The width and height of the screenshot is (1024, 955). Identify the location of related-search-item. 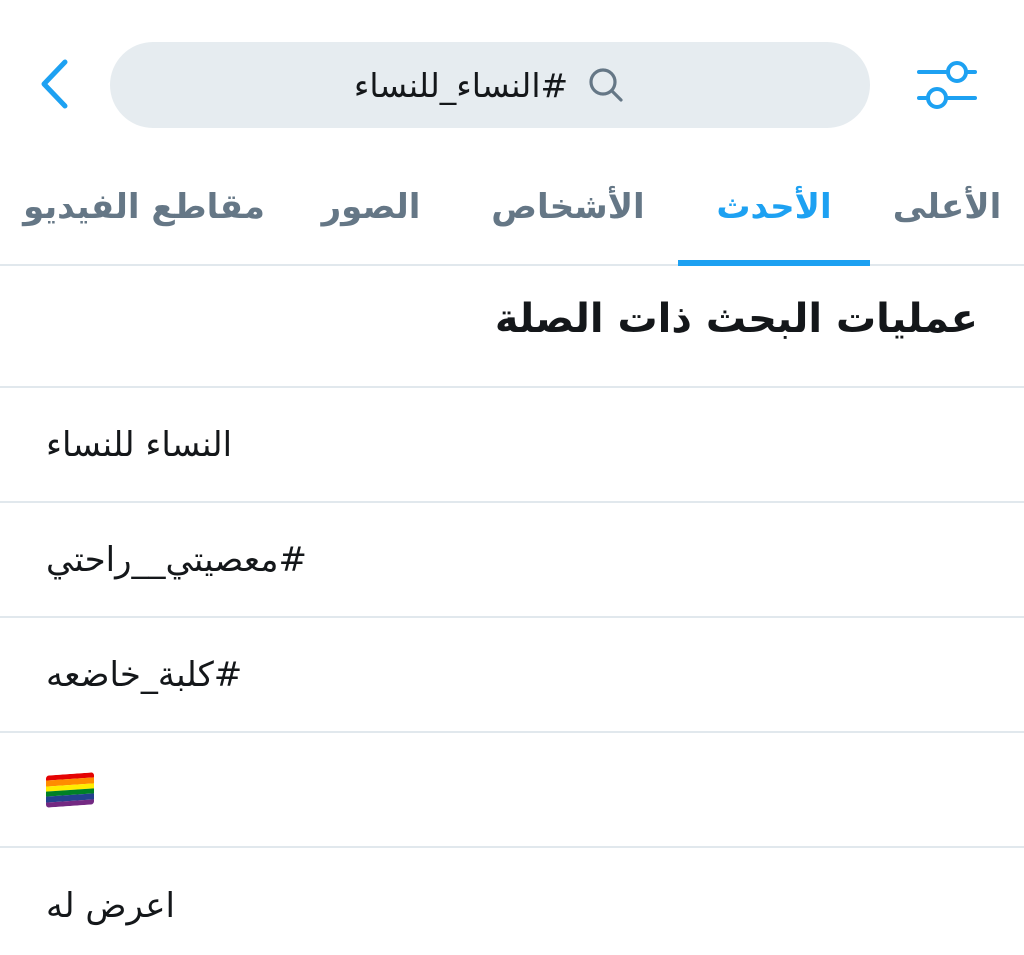
(512, 790).